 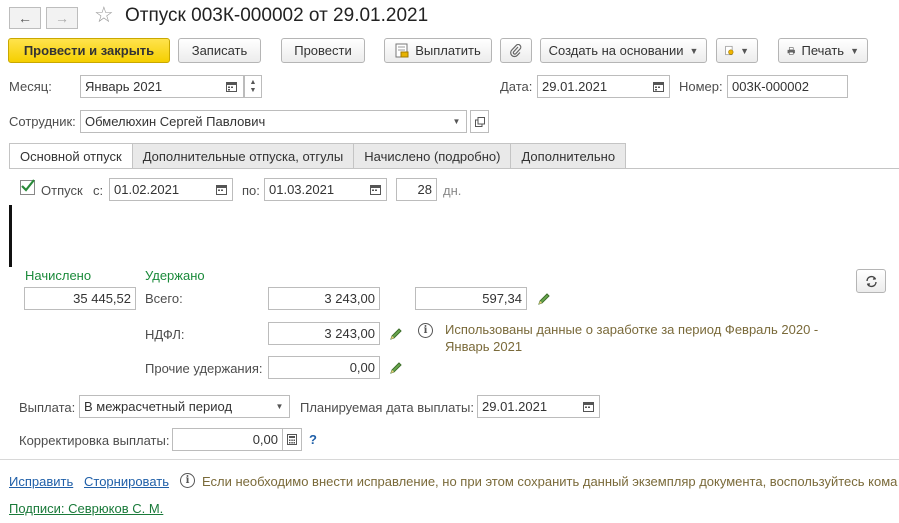 I want to click on employee-field: Обмелюхин Сергей Павлович, so click(x=273, y=121).